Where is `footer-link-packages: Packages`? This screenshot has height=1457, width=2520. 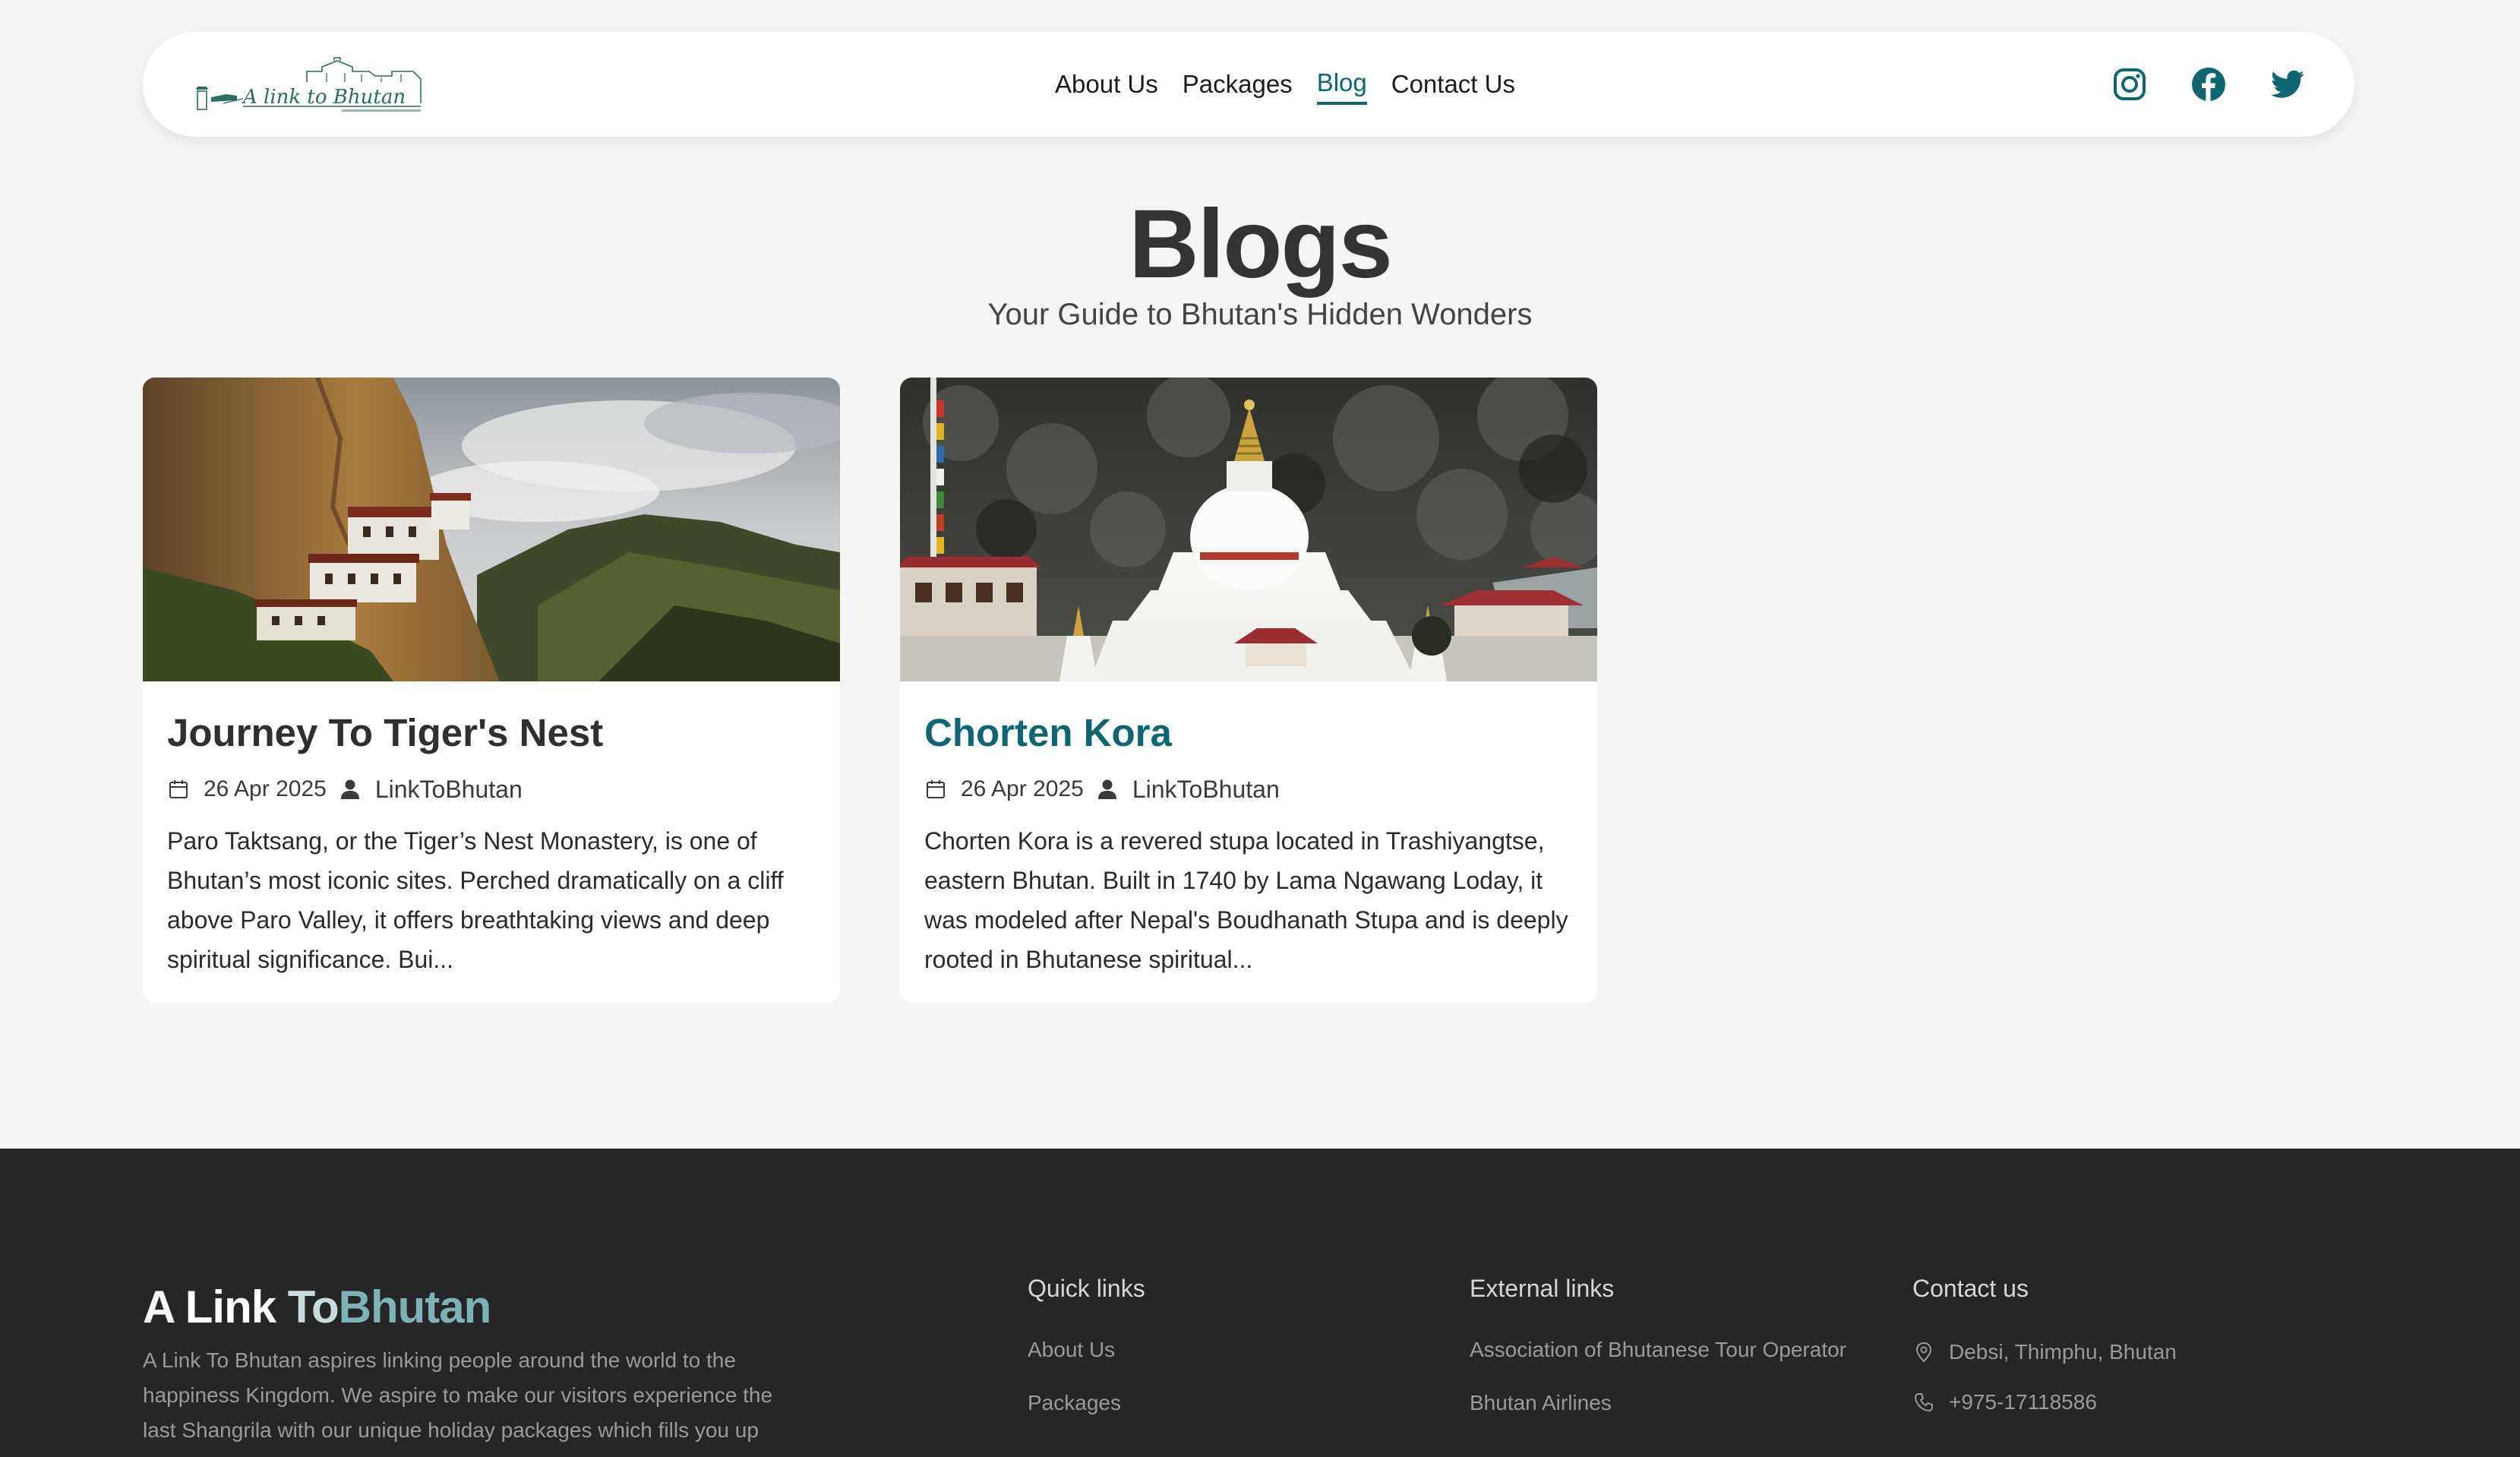
footer-link-packages: Packages is located at coordinates (1087, 1405).